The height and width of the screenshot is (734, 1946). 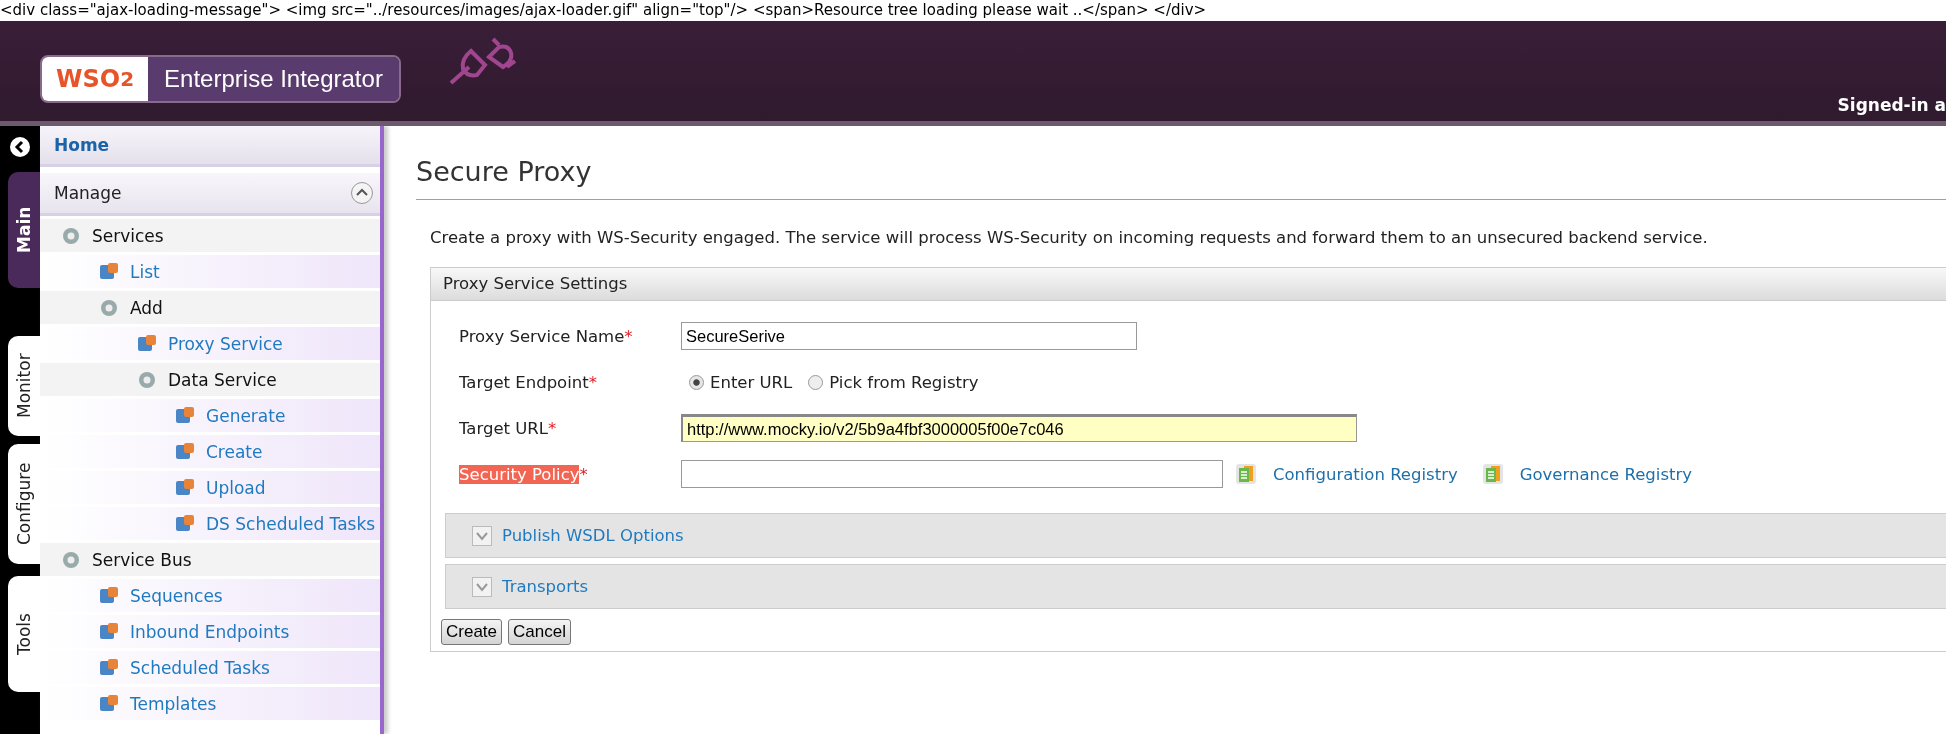 I want to click on text-field, so click(x=952, y=474).